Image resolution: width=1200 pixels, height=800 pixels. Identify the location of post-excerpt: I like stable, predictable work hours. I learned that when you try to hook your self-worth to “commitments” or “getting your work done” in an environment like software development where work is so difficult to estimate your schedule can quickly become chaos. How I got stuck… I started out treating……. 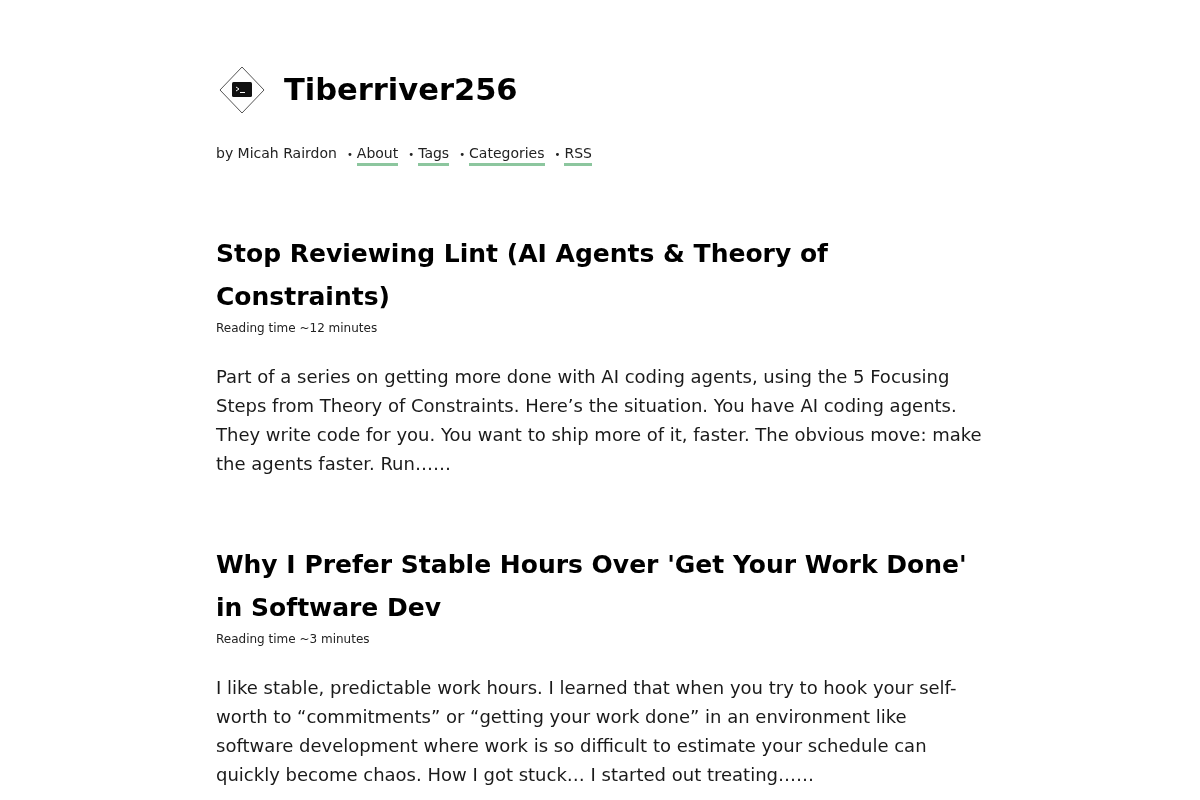
(587, 731).